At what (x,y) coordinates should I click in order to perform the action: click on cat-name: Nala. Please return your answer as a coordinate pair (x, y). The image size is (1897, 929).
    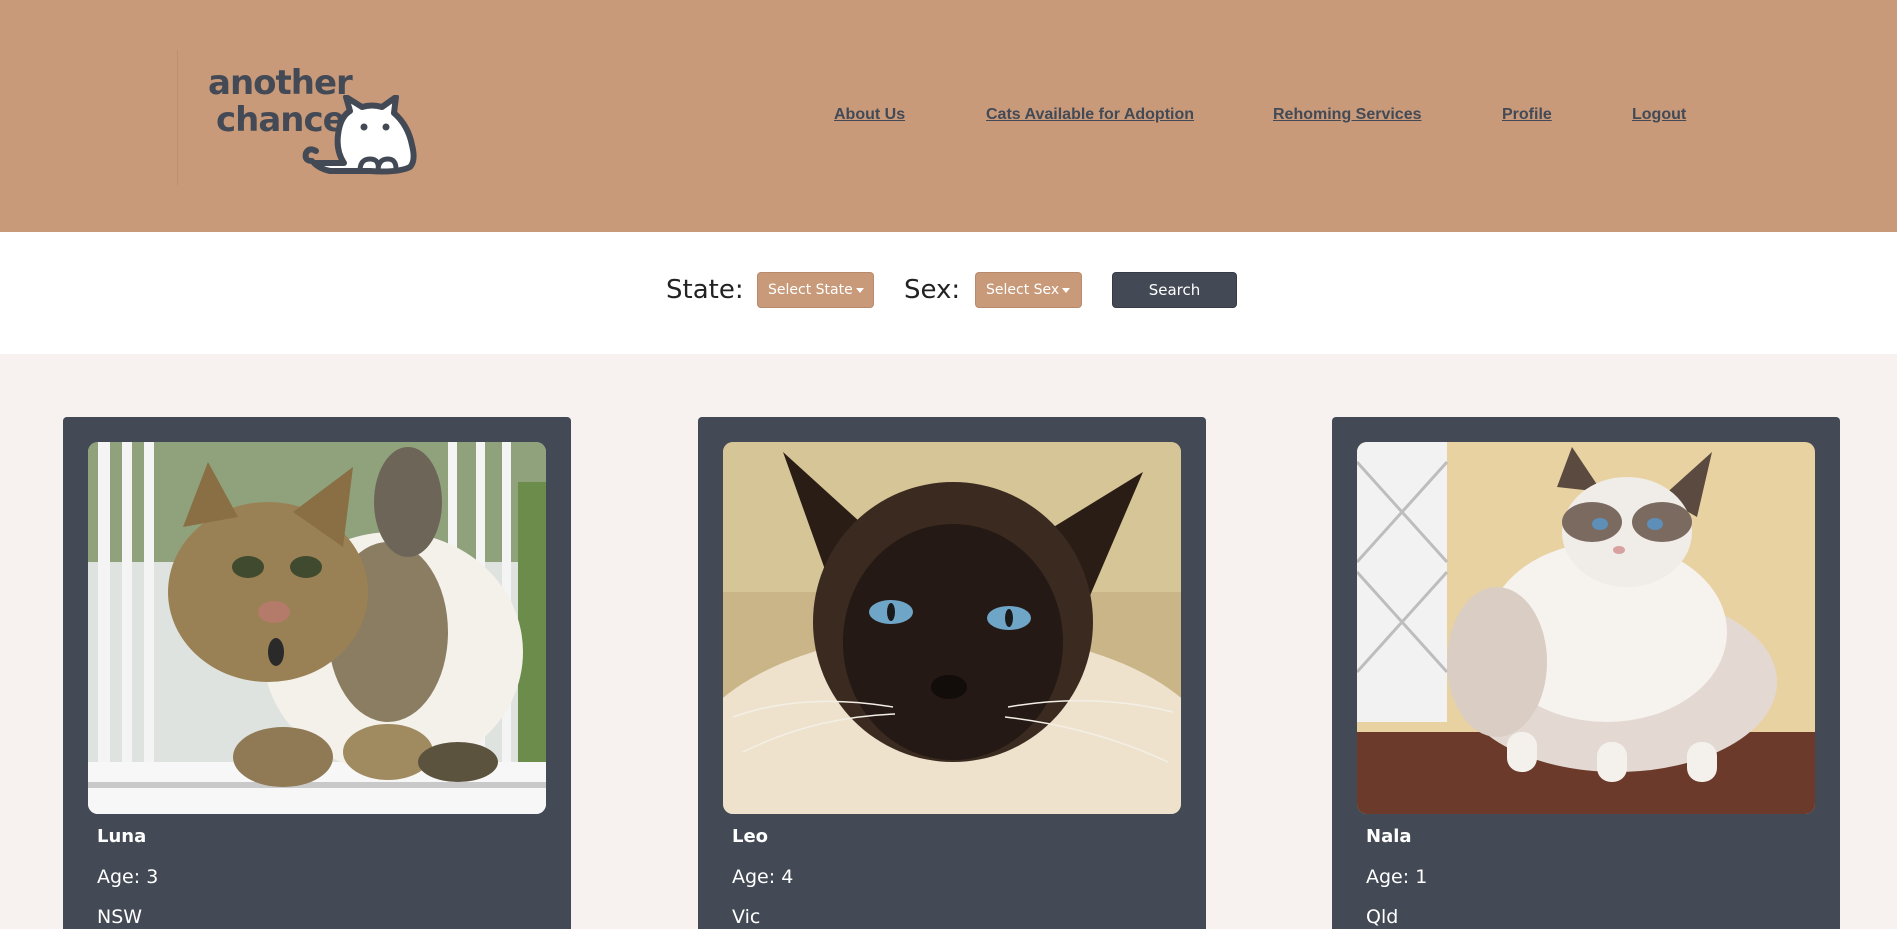
    Looking at the image, I should click on (1389, 836).